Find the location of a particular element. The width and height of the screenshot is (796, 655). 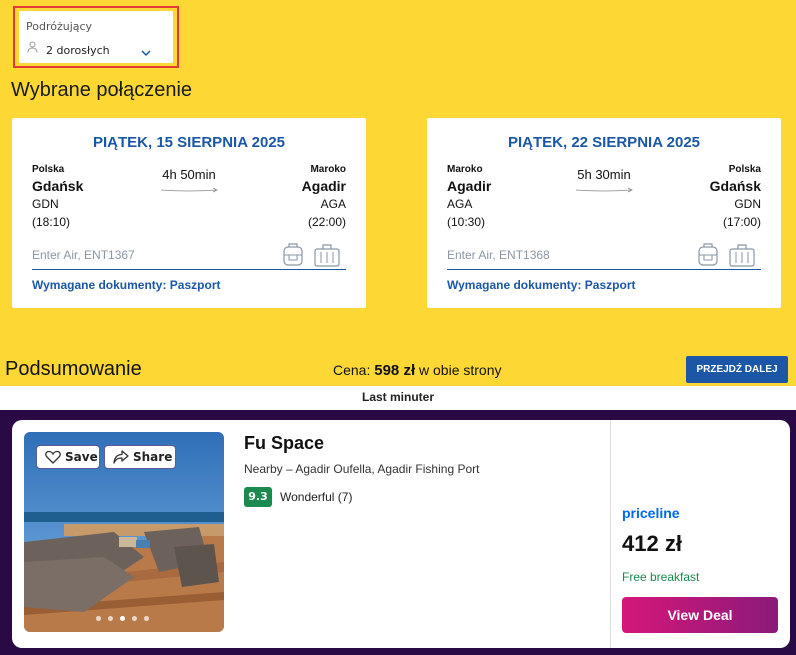

priceline-logo: priceline is located at coordinates (651, 513).